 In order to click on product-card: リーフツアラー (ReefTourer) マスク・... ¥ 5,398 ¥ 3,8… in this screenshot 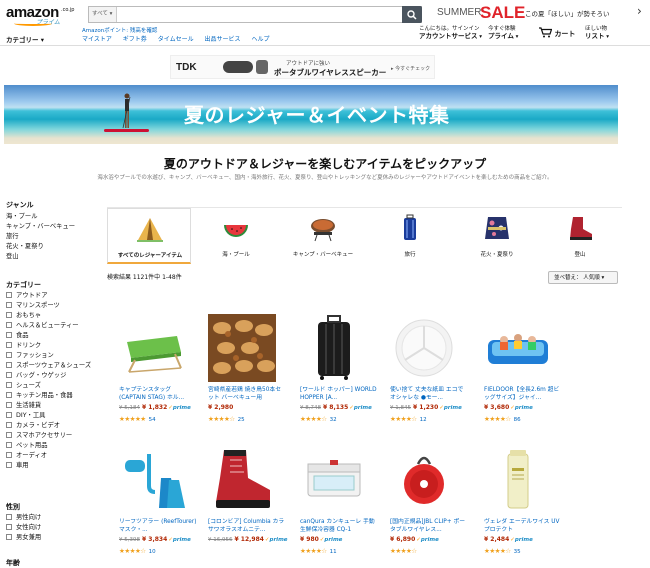, I will do `click(157, 506)`.